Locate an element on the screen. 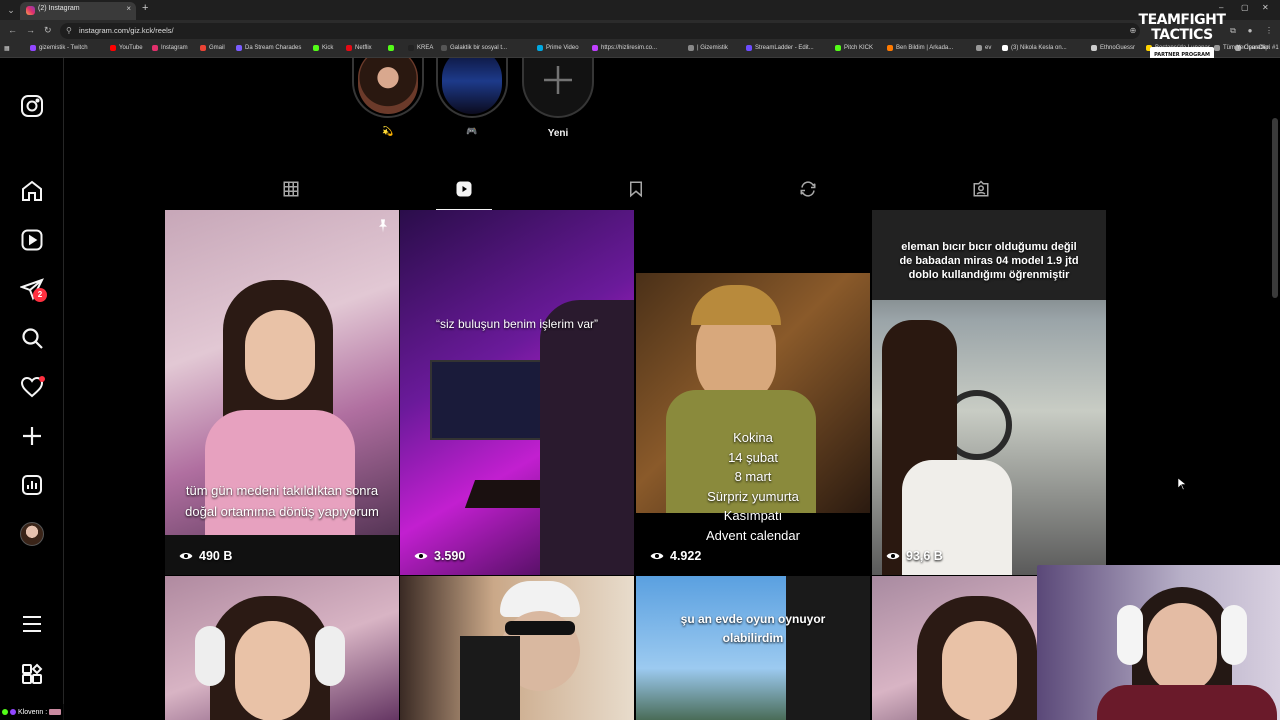 This screenshot has height=720, width=1280. bookmark-item: Kick is located at coordinates (323, 48).